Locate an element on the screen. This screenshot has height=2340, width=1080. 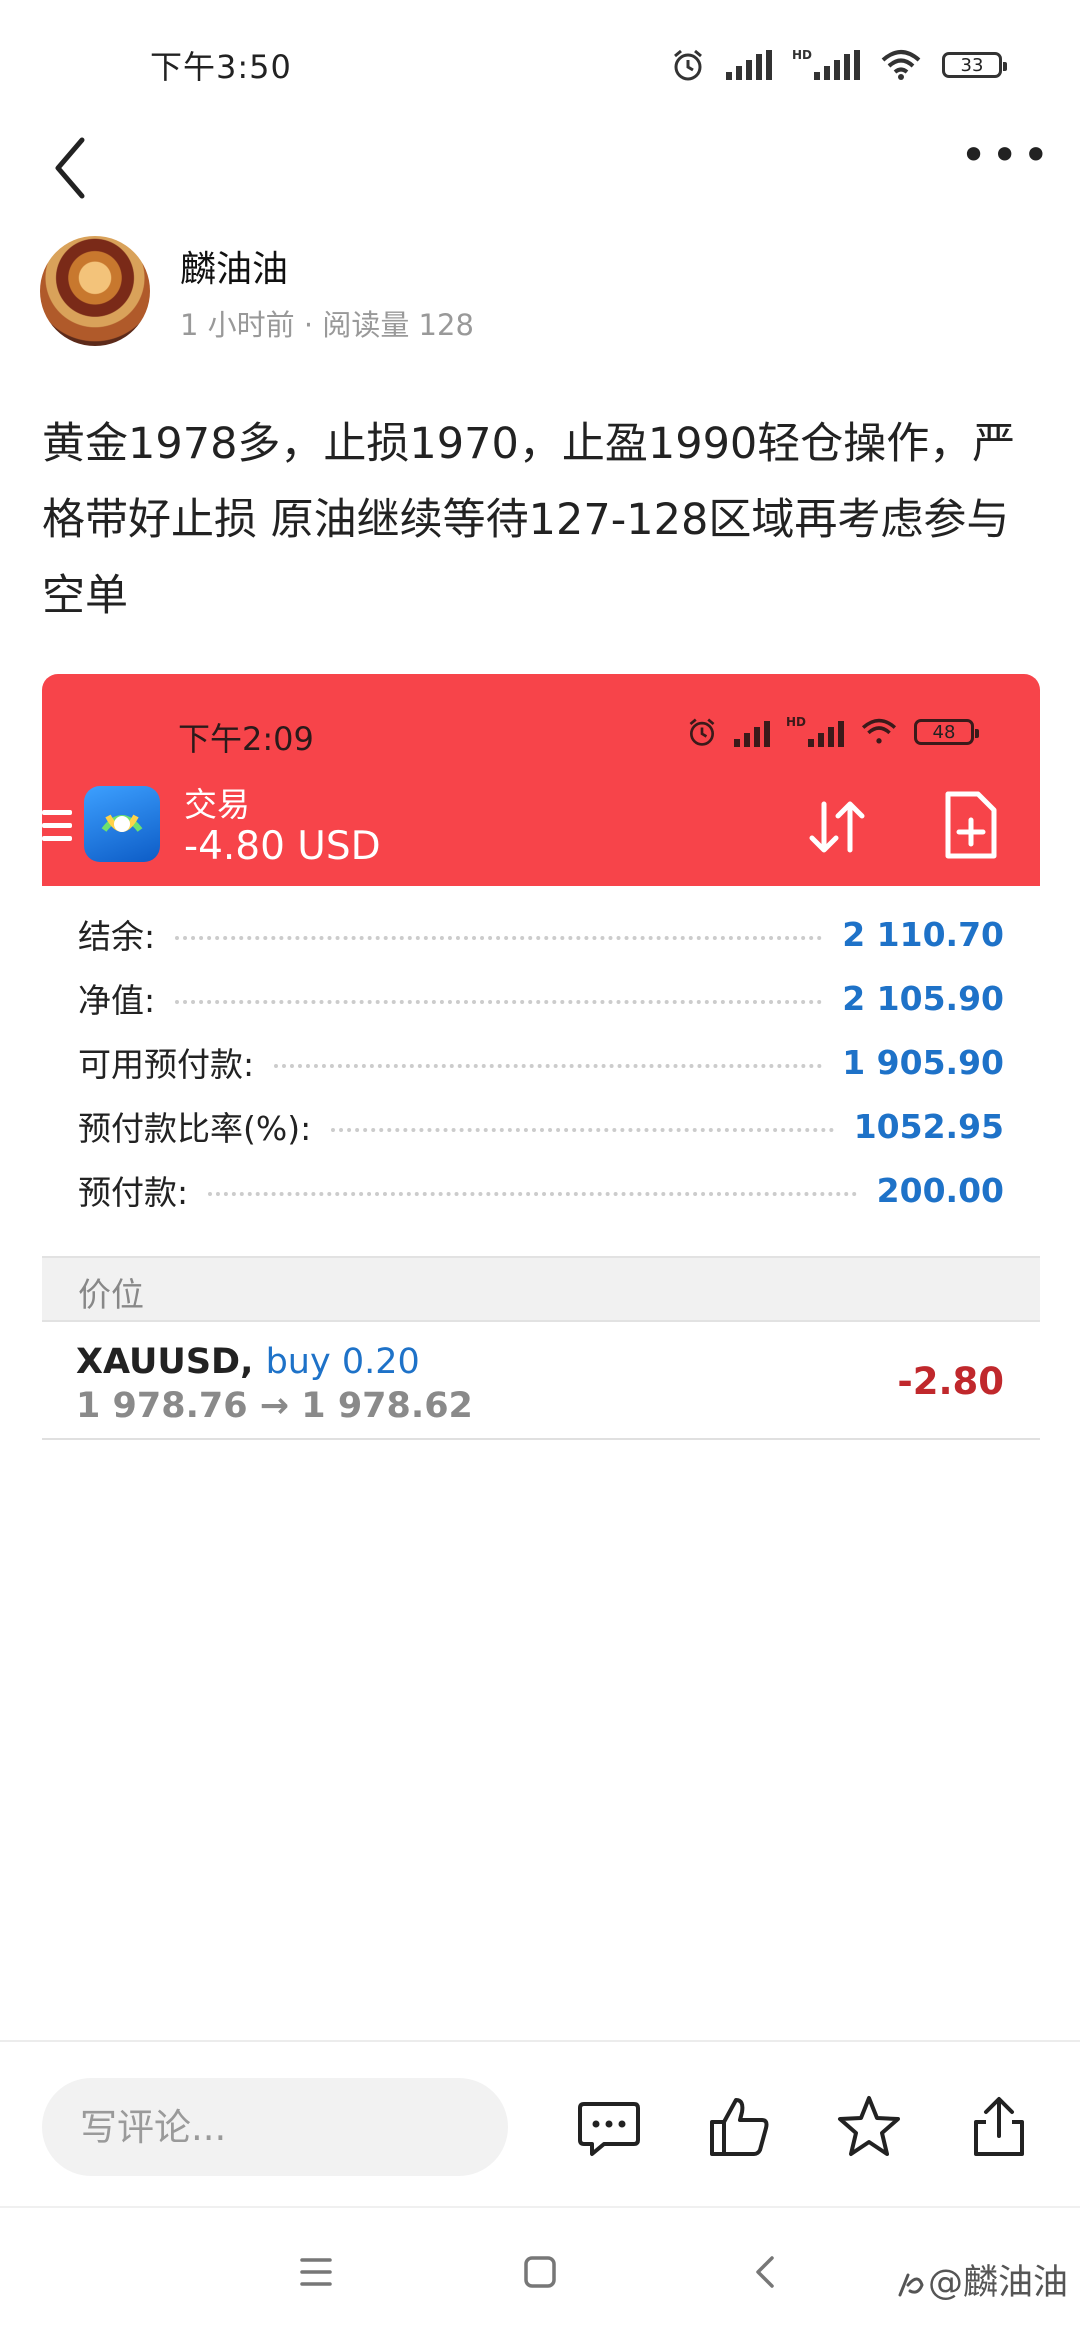
embed-status-icons: HD 48 is located at coordinates (832, 731).